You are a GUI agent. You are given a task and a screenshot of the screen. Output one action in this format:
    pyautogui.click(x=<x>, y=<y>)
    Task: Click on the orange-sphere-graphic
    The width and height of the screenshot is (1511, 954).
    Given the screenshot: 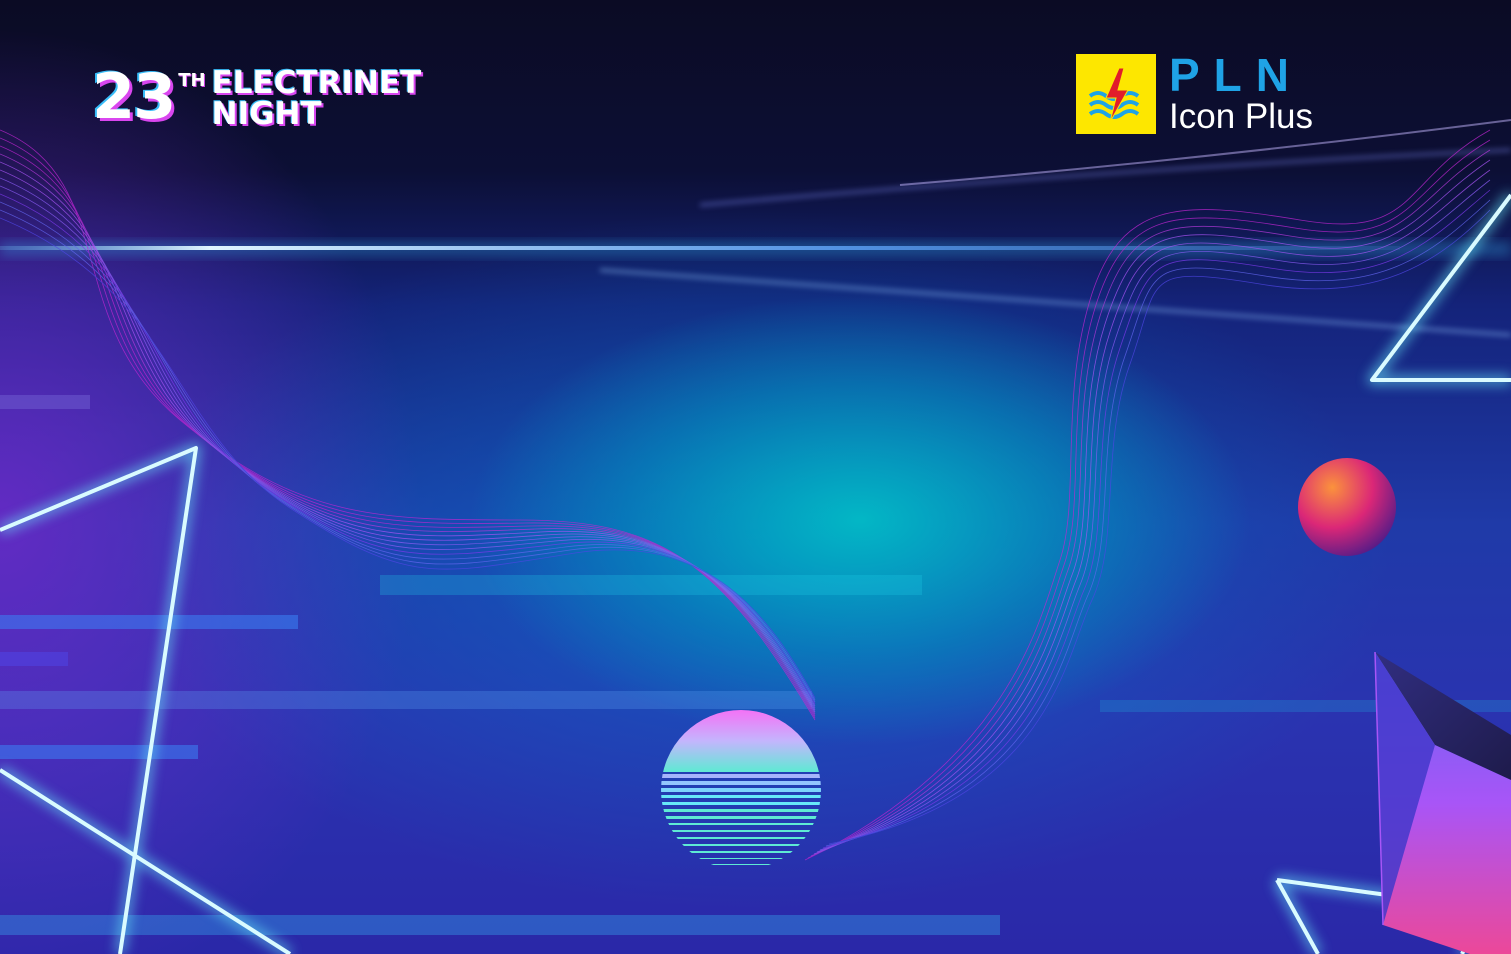 What is the action you would take?
    pyautogui.click(x=1347, y=507)
    